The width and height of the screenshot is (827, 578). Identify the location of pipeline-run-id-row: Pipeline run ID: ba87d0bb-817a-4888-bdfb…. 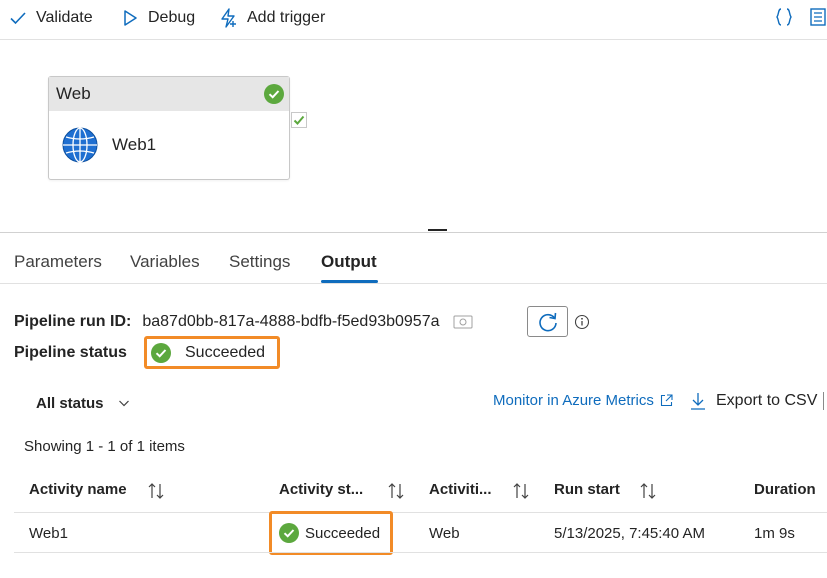
(244, 322).